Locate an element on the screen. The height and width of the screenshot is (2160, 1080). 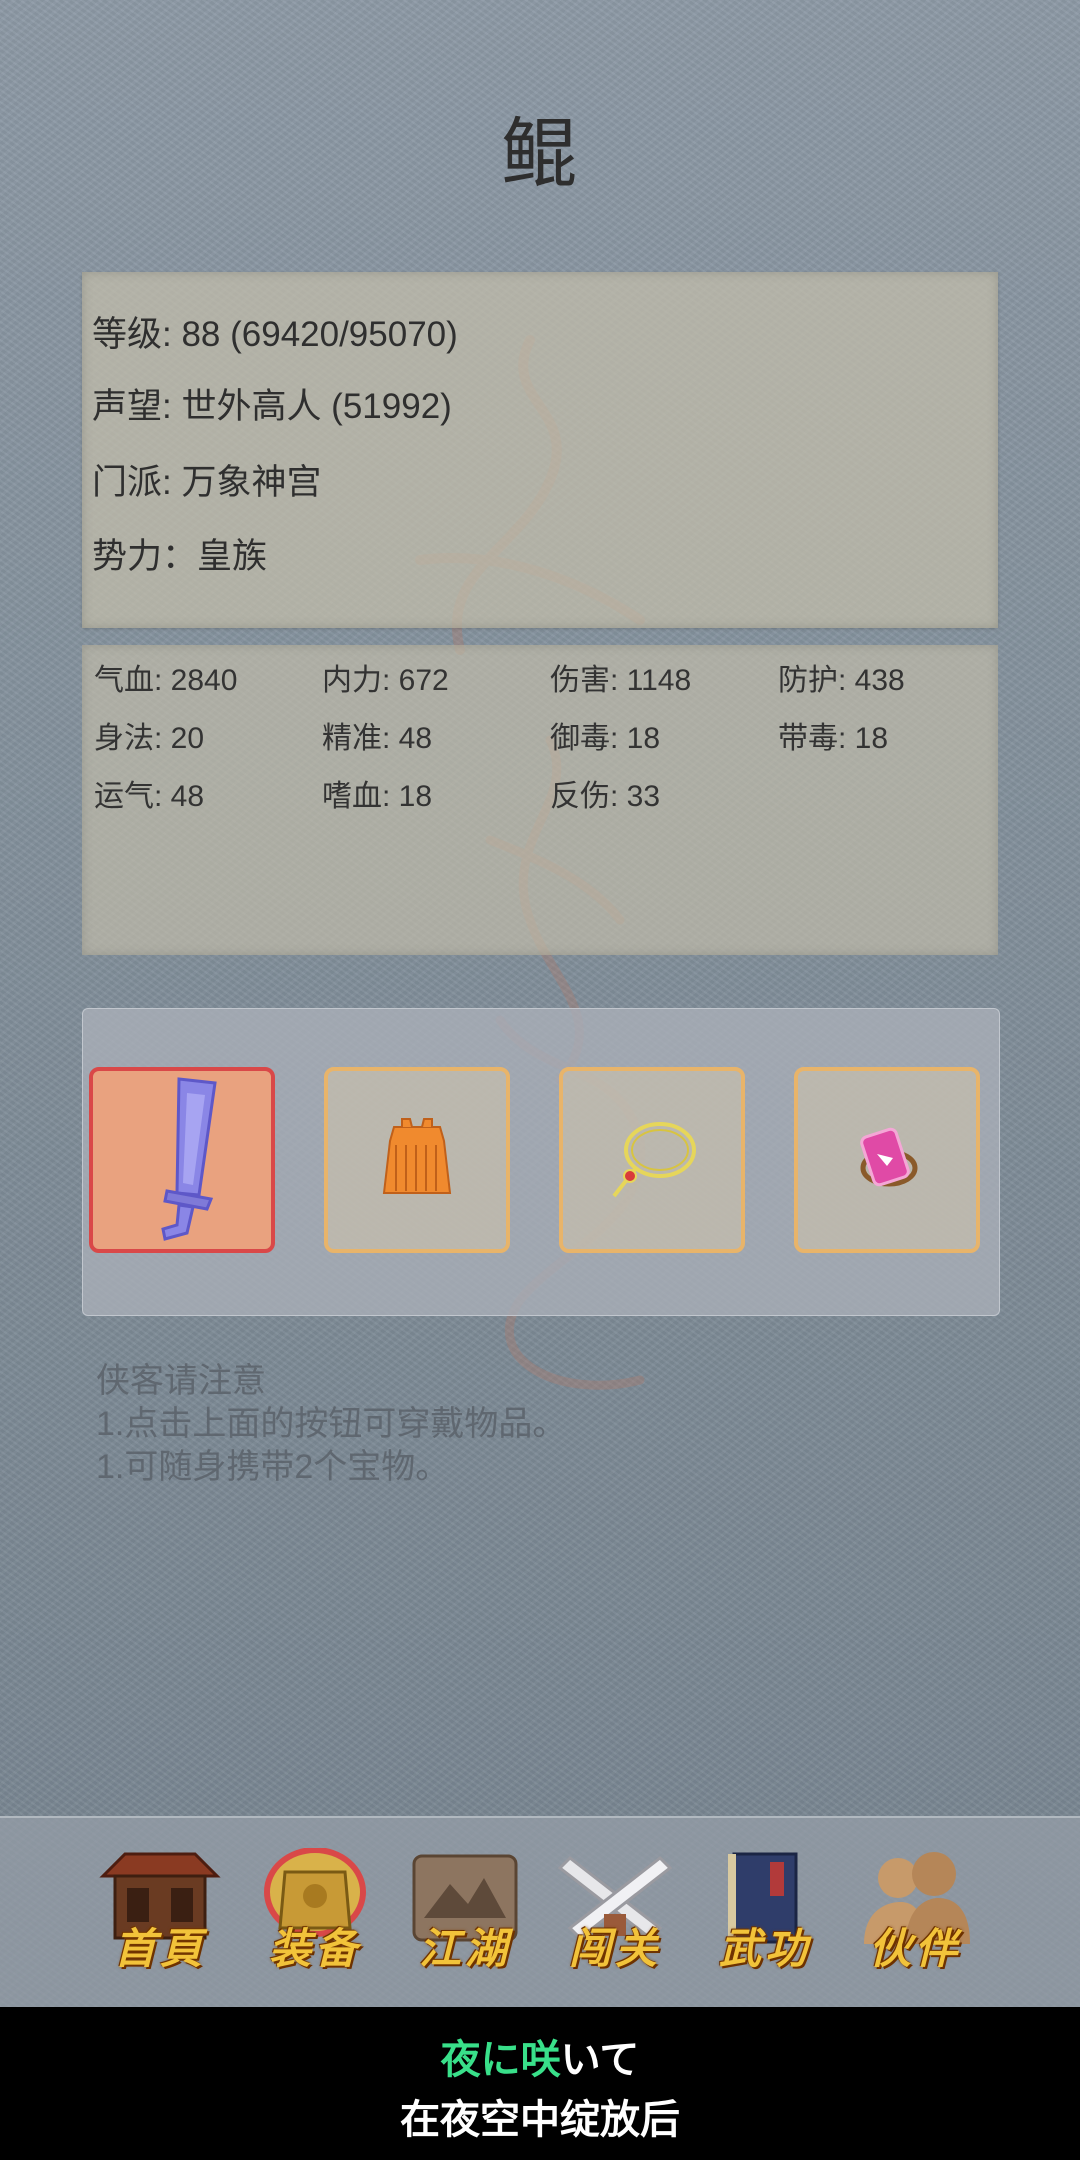
stat-damage: 伤害: 1148 is located at coordinates (621, 680).